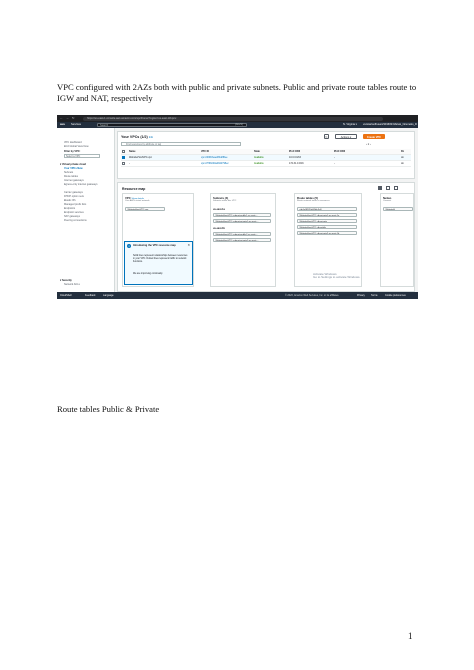 This screenshot has height=670, width=474. I want to click on aws-logo: aws, so click(62, 125).